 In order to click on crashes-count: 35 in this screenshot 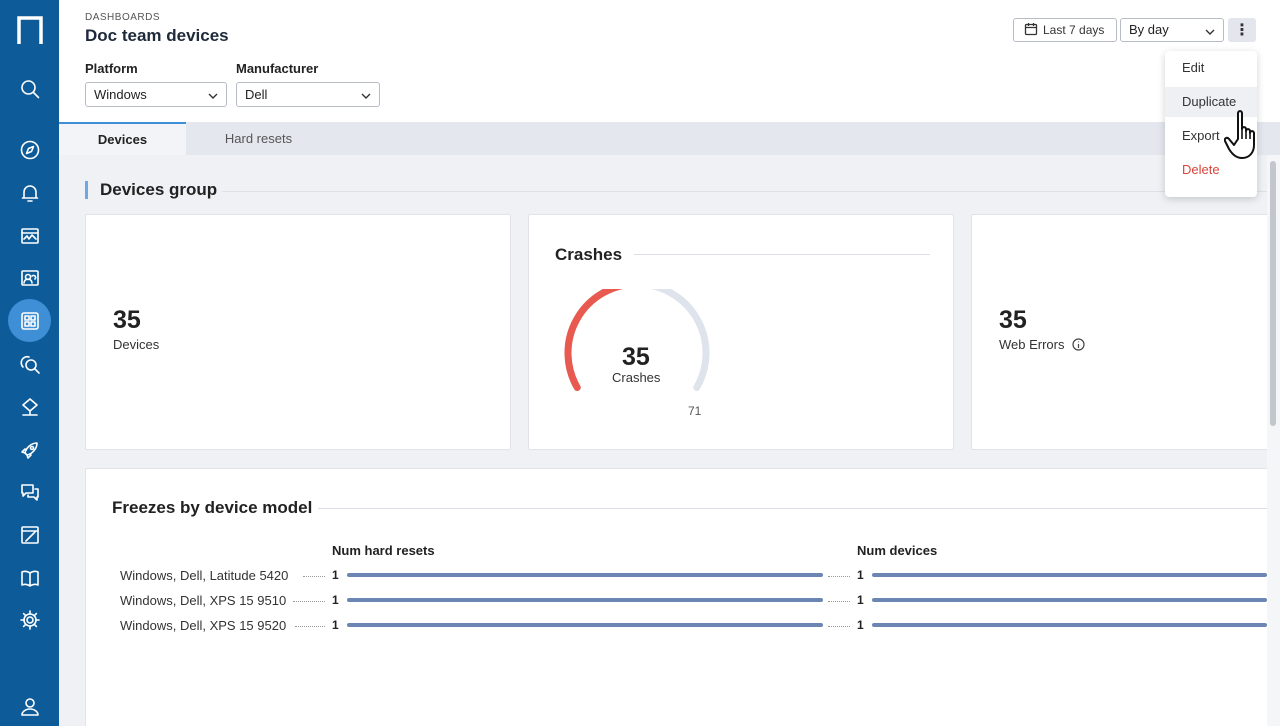, I will do `click(636, 357)`.